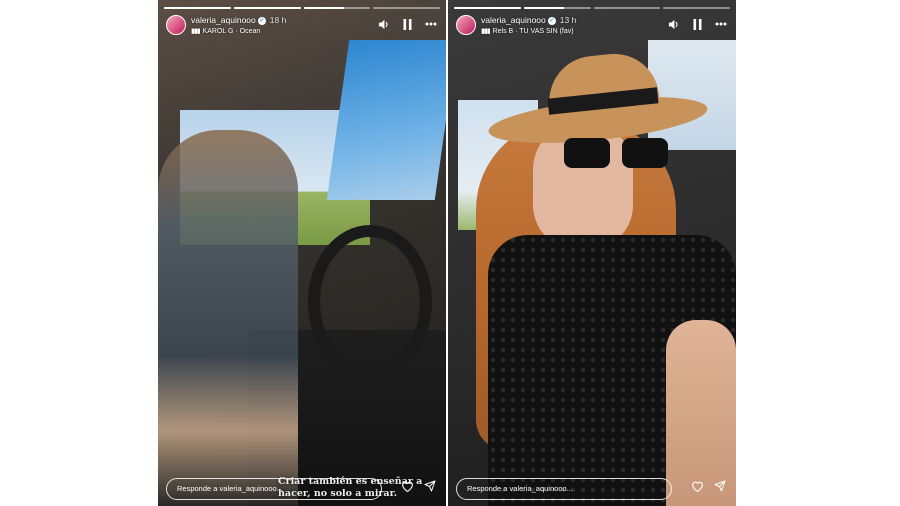  I want to click on music-info: ▮▮▮ KAROL G · Ocean, so click(225, 31).